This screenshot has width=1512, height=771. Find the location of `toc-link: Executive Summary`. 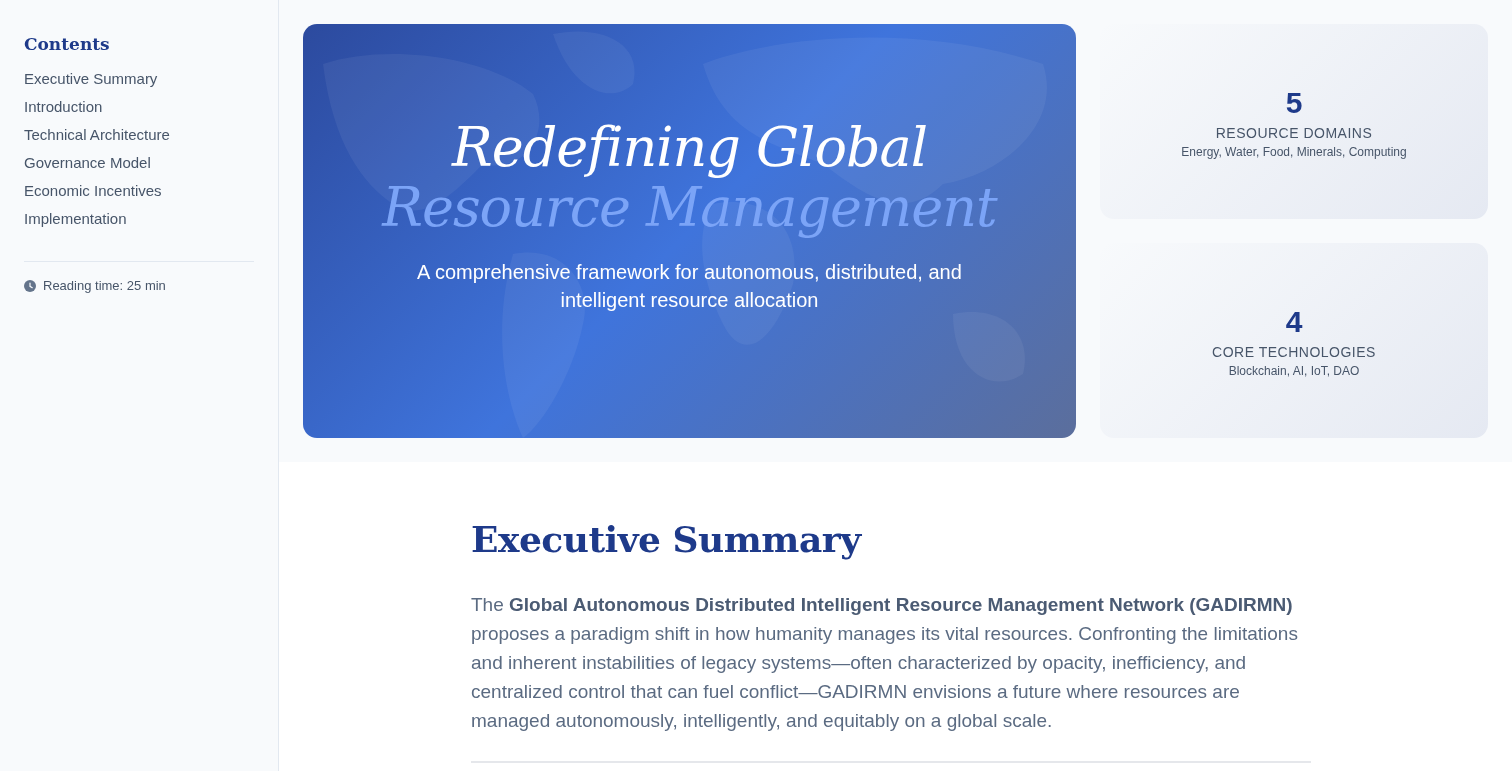

toc-link: Executive Summary is located at coordinates (91, 78).